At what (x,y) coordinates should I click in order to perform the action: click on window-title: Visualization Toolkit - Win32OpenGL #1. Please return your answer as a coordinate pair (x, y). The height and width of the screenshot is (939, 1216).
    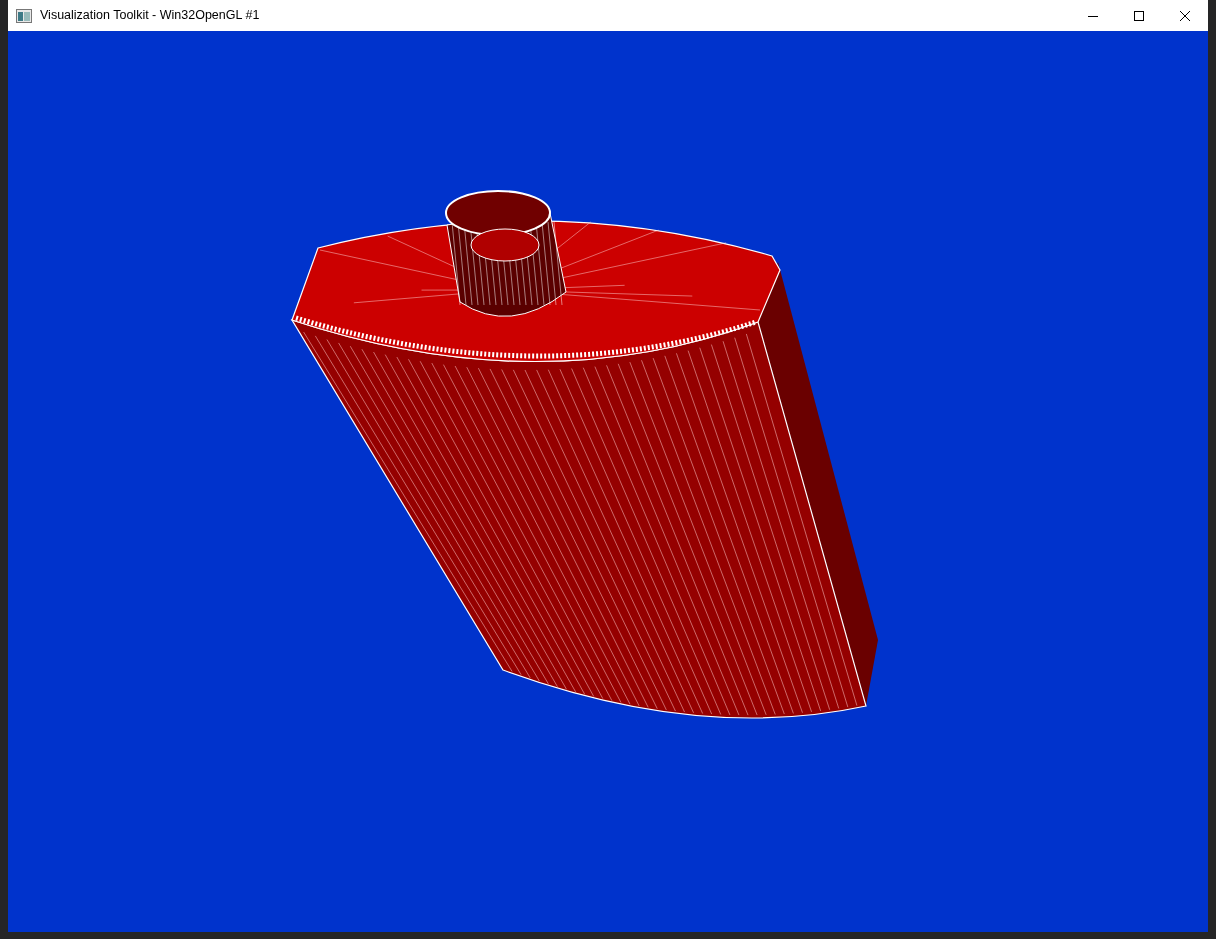
    Looking at the image, I should click on (150, 16).